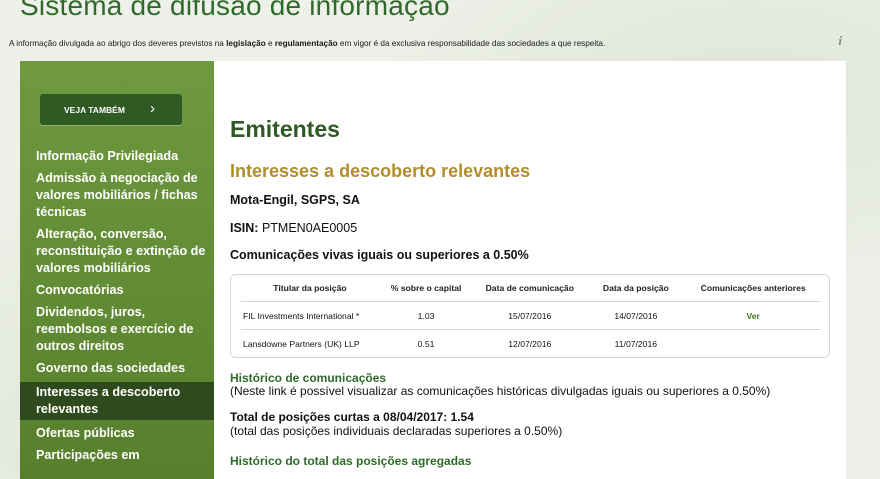  What do you see at coordinates (295, 200) in the screenshot?
I see `company-name: Mota-Engil, SGPS, SA` at bounding box center [295, 200].